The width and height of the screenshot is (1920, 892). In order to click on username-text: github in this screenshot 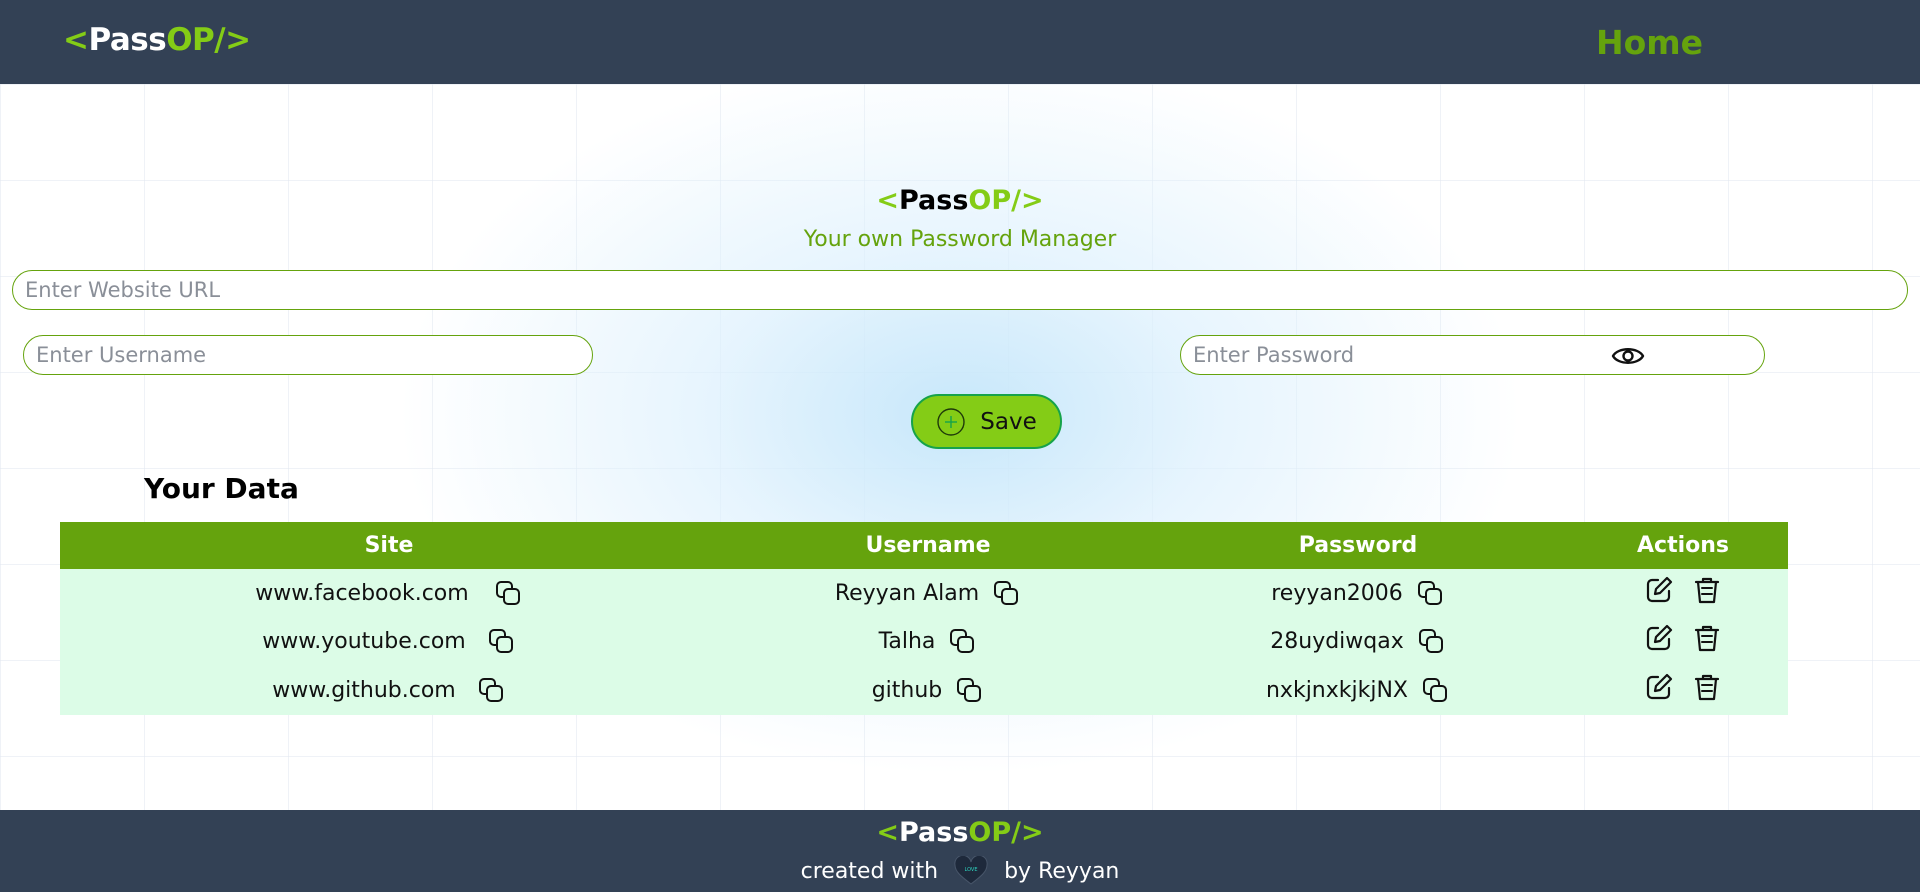, I will do `click(907, 690)`.